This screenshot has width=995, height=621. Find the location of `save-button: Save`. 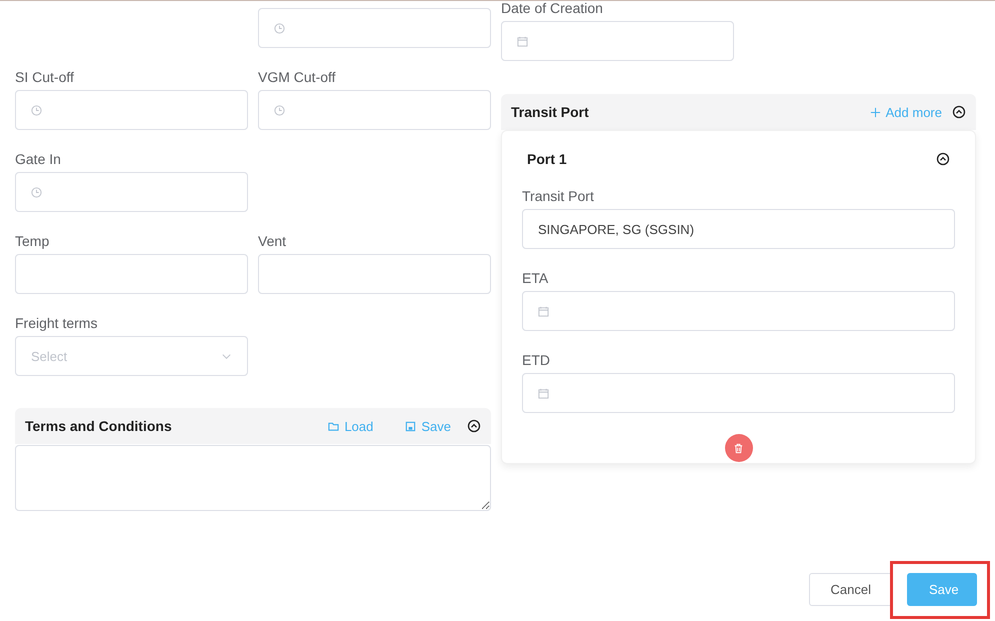

save-button: Save is located at coordinates (942, 589).